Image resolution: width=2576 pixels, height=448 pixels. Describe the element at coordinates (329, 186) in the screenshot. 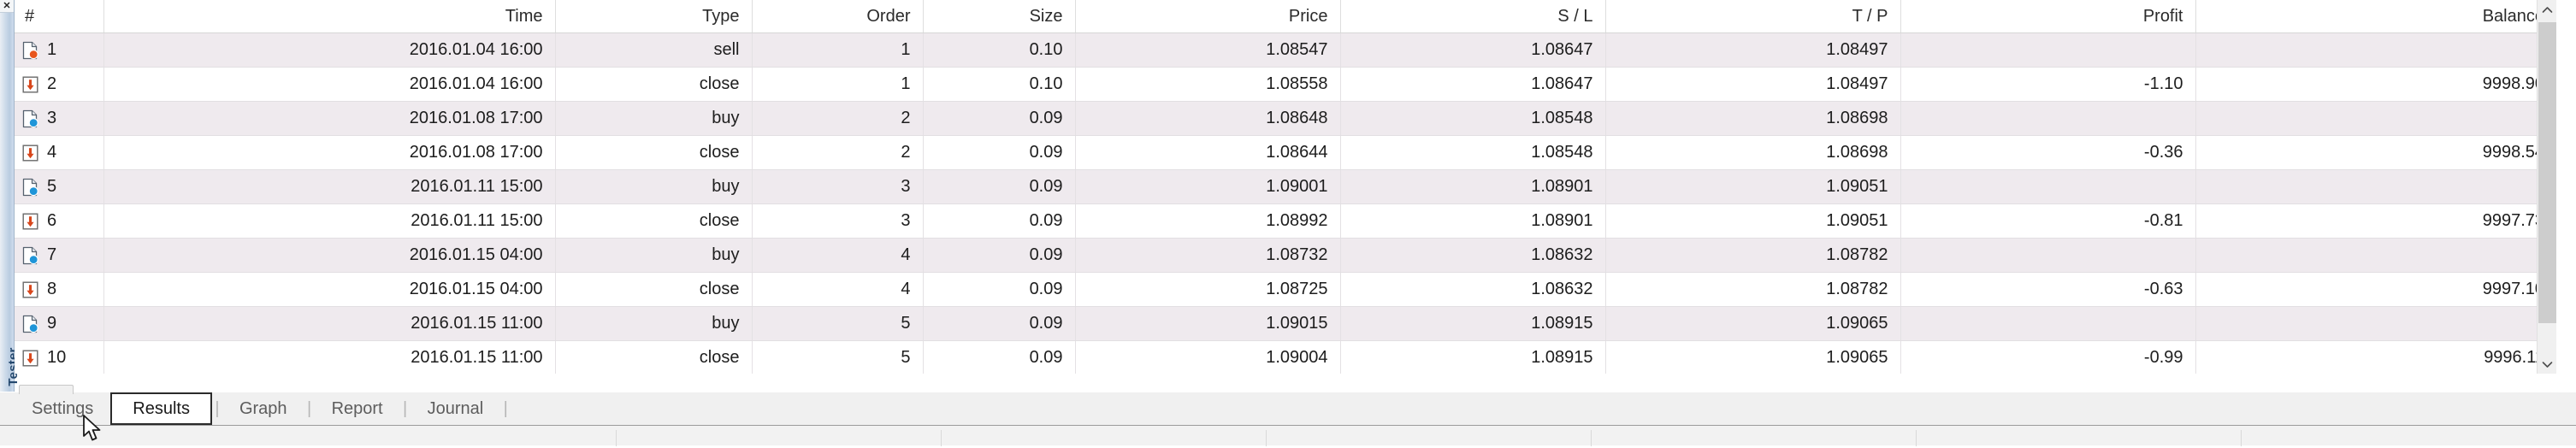

I see `cell-time: 2016.01.11 15:00` at that location.